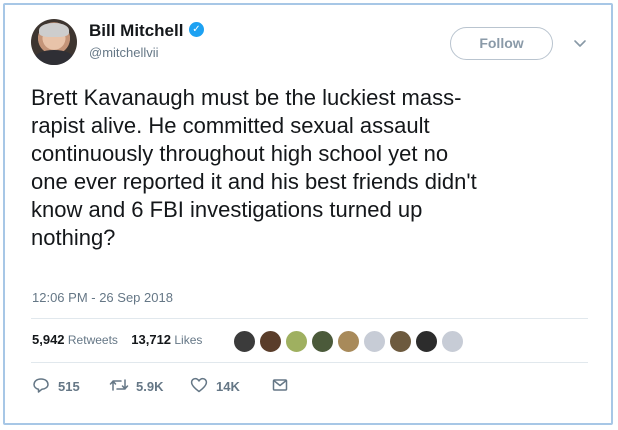  What do you see at coordinates (41, 385) in the screenshot?
I see `reply-icon` at bounding box center [41, 385].